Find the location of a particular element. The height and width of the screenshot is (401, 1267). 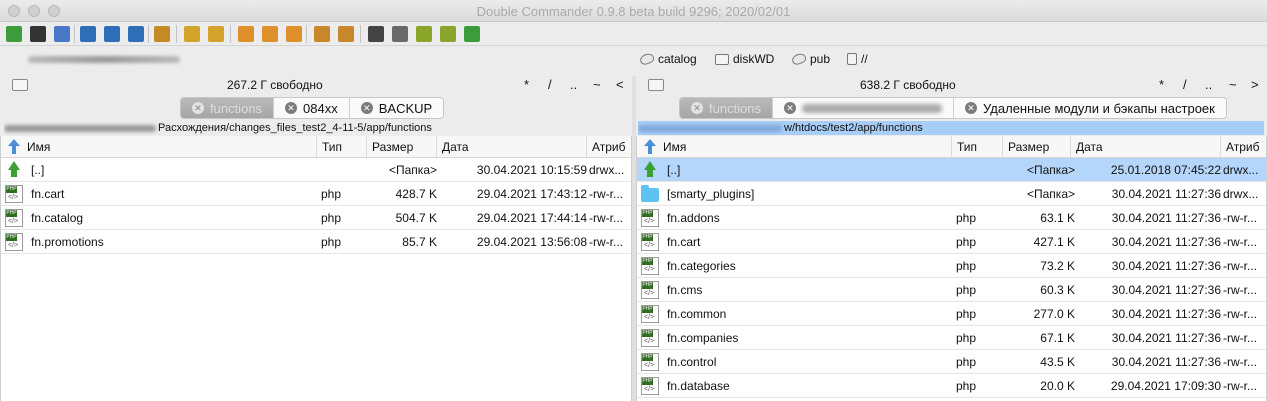

unpack-icon is located at coordinates (294, 34).